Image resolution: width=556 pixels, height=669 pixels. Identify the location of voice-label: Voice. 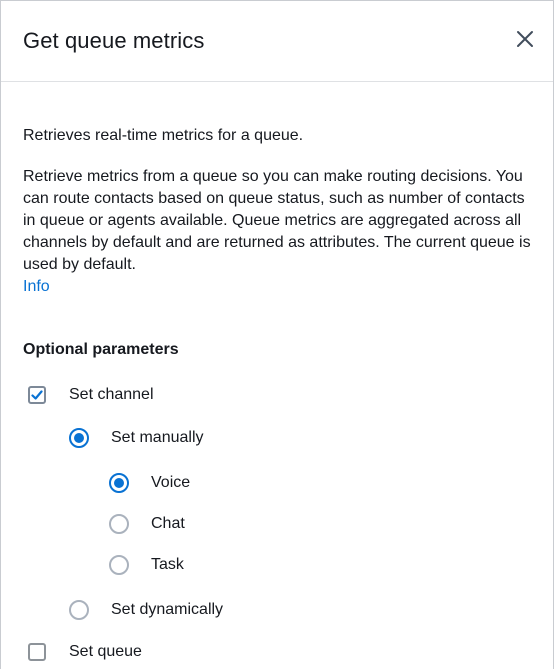
(171, 482).